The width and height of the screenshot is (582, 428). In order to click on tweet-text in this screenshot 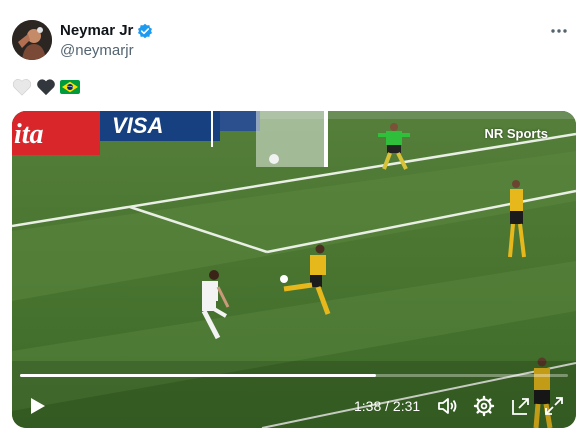, I will do `click(46, 87)`.